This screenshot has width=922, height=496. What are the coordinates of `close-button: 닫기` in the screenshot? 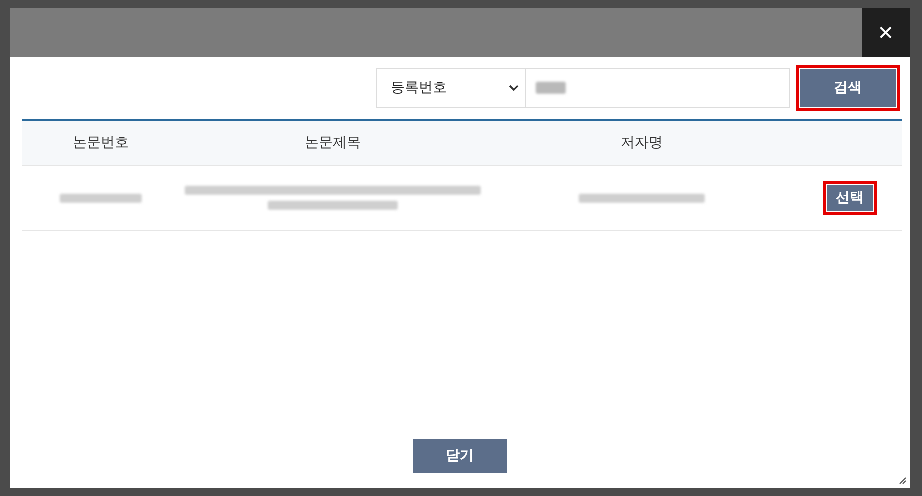 It's located at (460, 456).